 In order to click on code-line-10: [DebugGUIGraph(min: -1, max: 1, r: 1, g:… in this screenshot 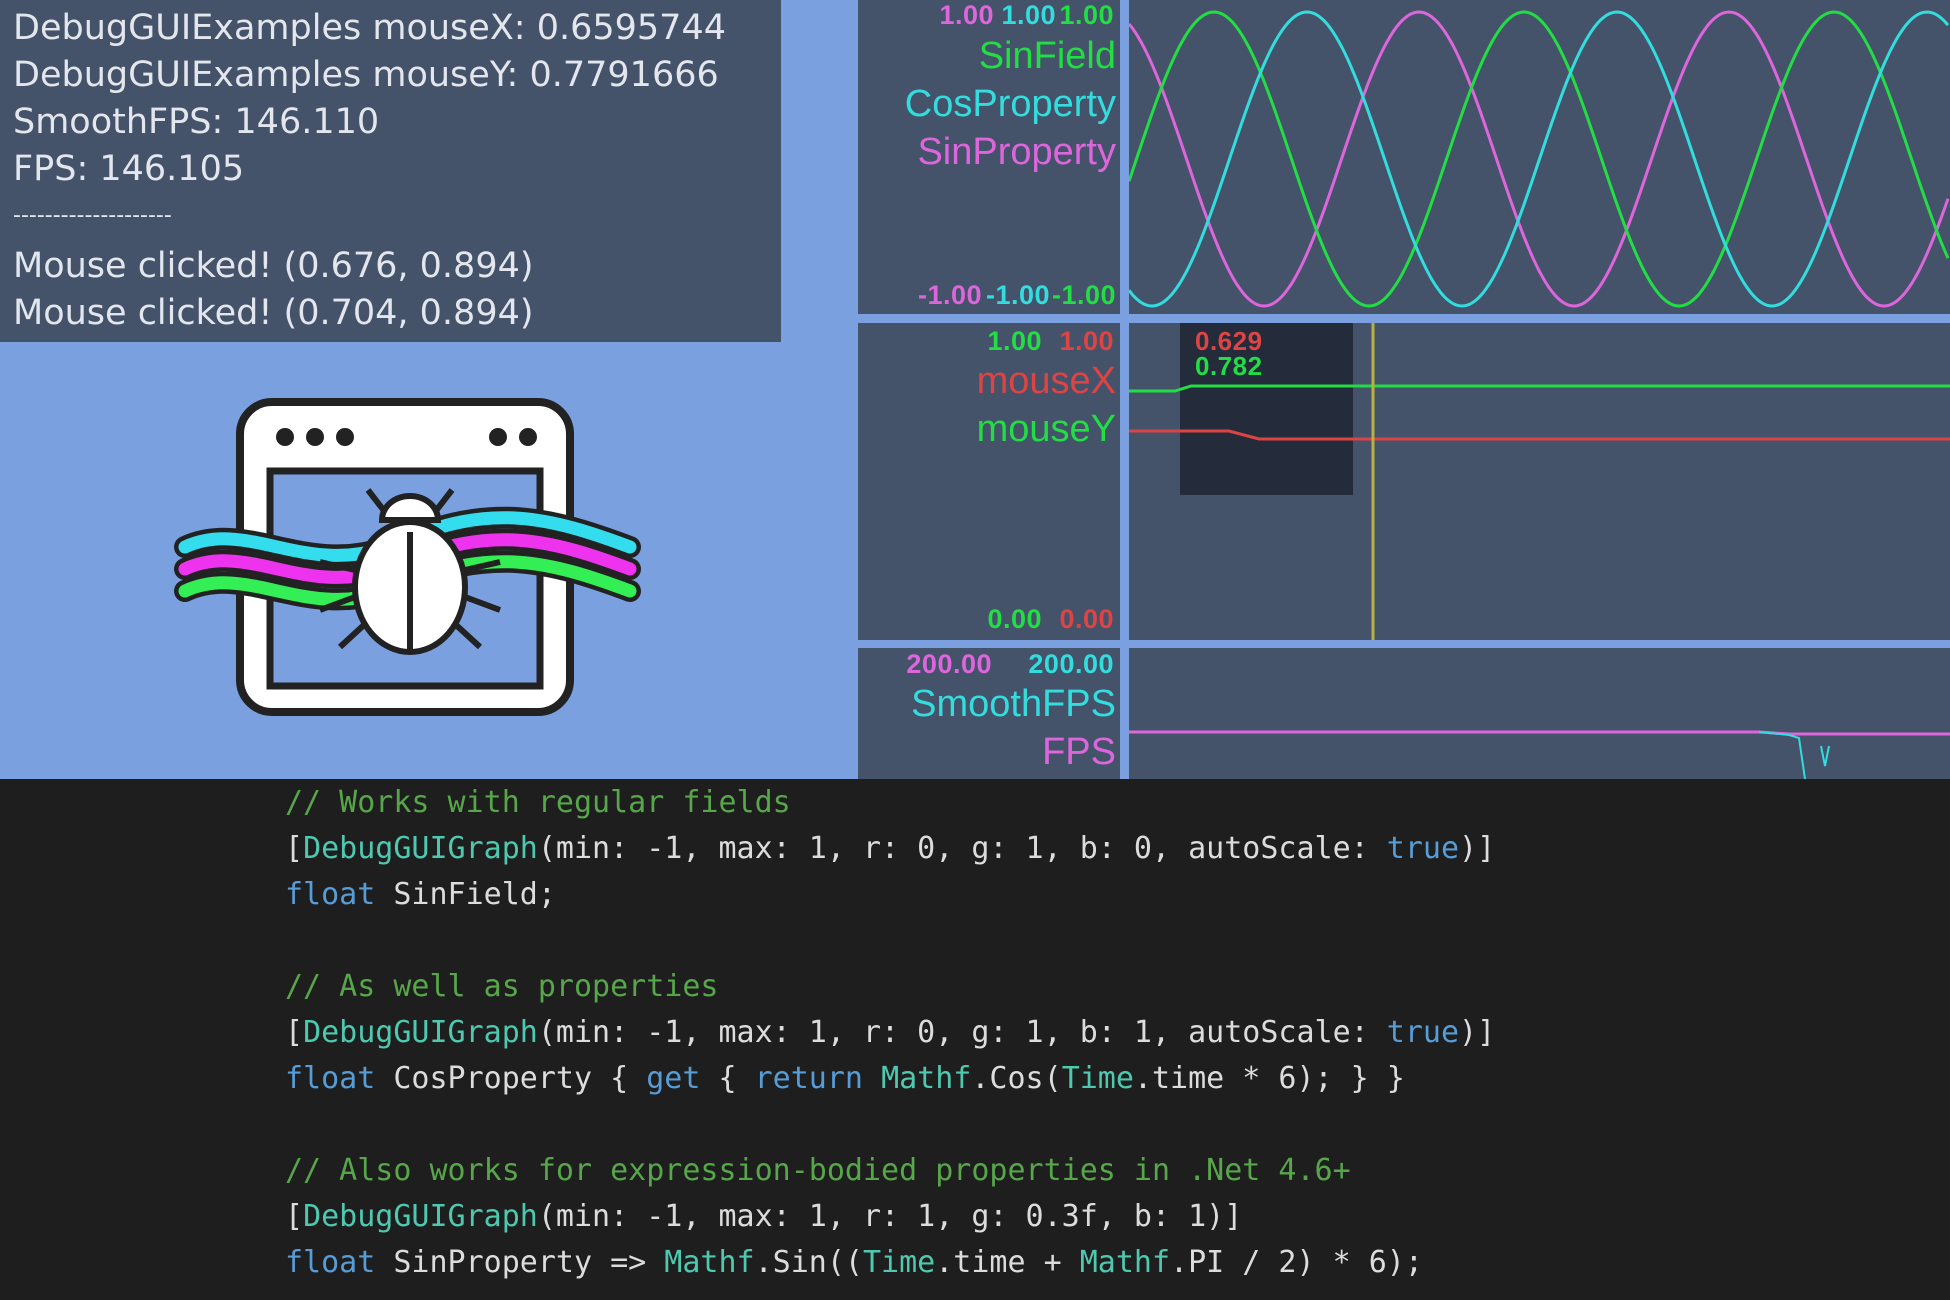, I will do `click(764, 1216)`.